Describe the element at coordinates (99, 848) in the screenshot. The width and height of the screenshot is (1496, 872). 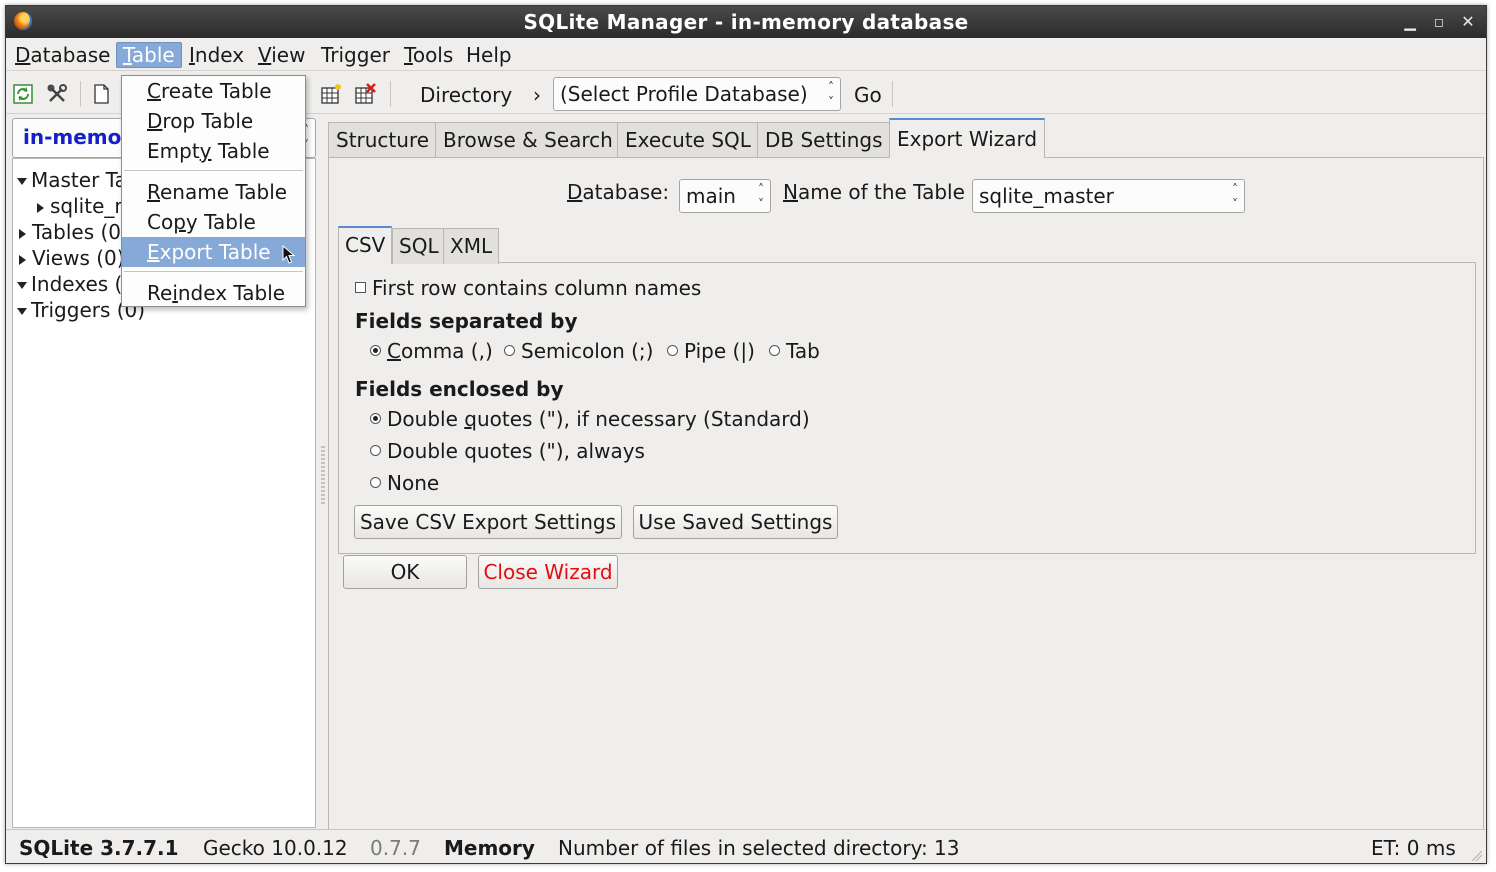
I see `sqlite-version: SQLite 3.7.7.1` at that location.